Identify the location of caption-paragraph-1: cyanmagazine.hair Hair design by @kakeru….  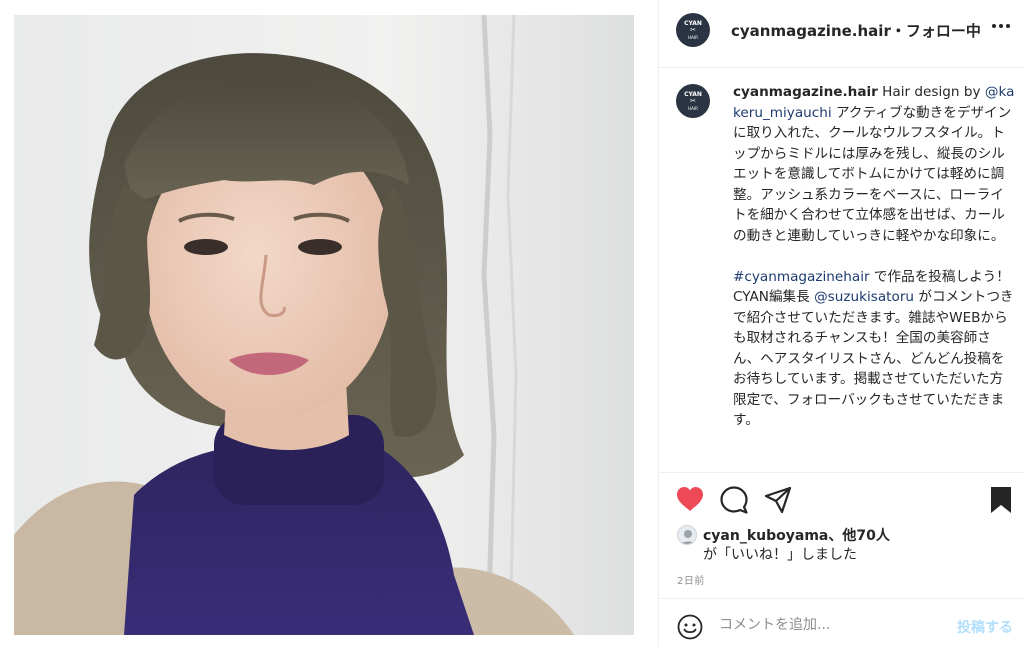
(874, 164).